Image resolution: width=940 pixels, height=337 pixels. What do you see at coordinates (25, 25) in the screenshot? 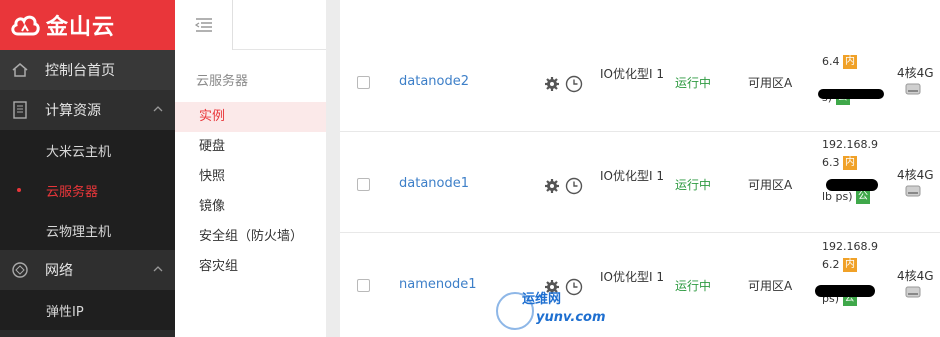
I see `cloud-logo-icon` at bounding box center [25, 25].